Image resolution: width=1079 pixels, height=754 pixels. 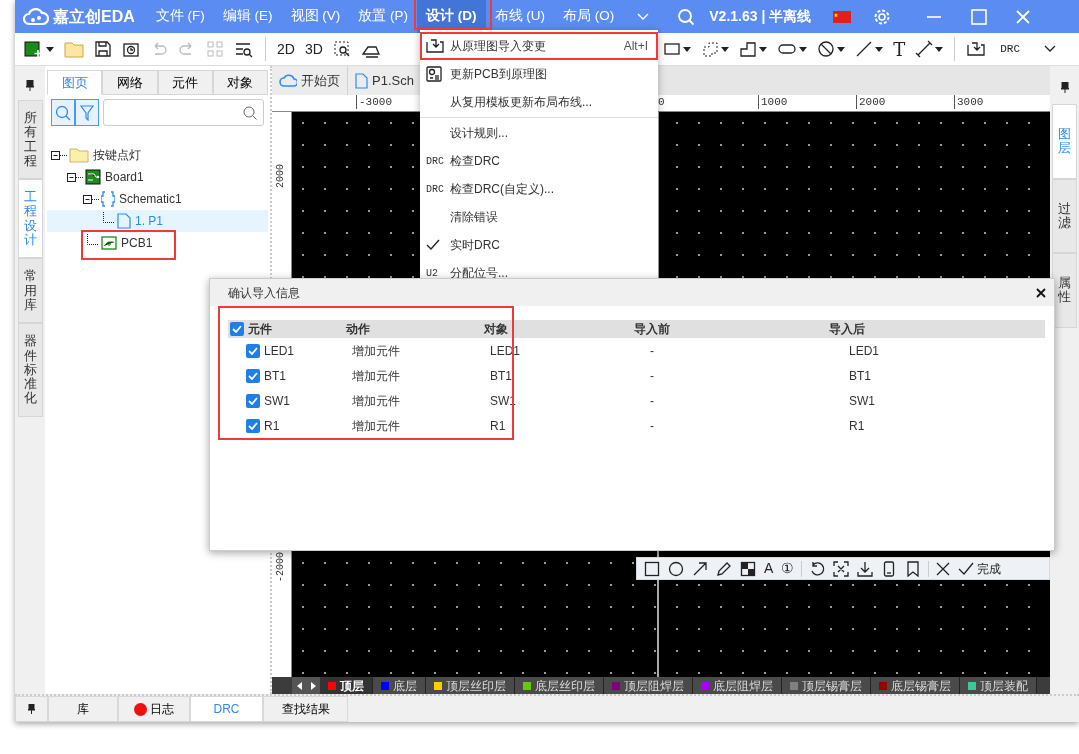 I want to click on menu-item: 清除错误, so click(x=539, y=217).